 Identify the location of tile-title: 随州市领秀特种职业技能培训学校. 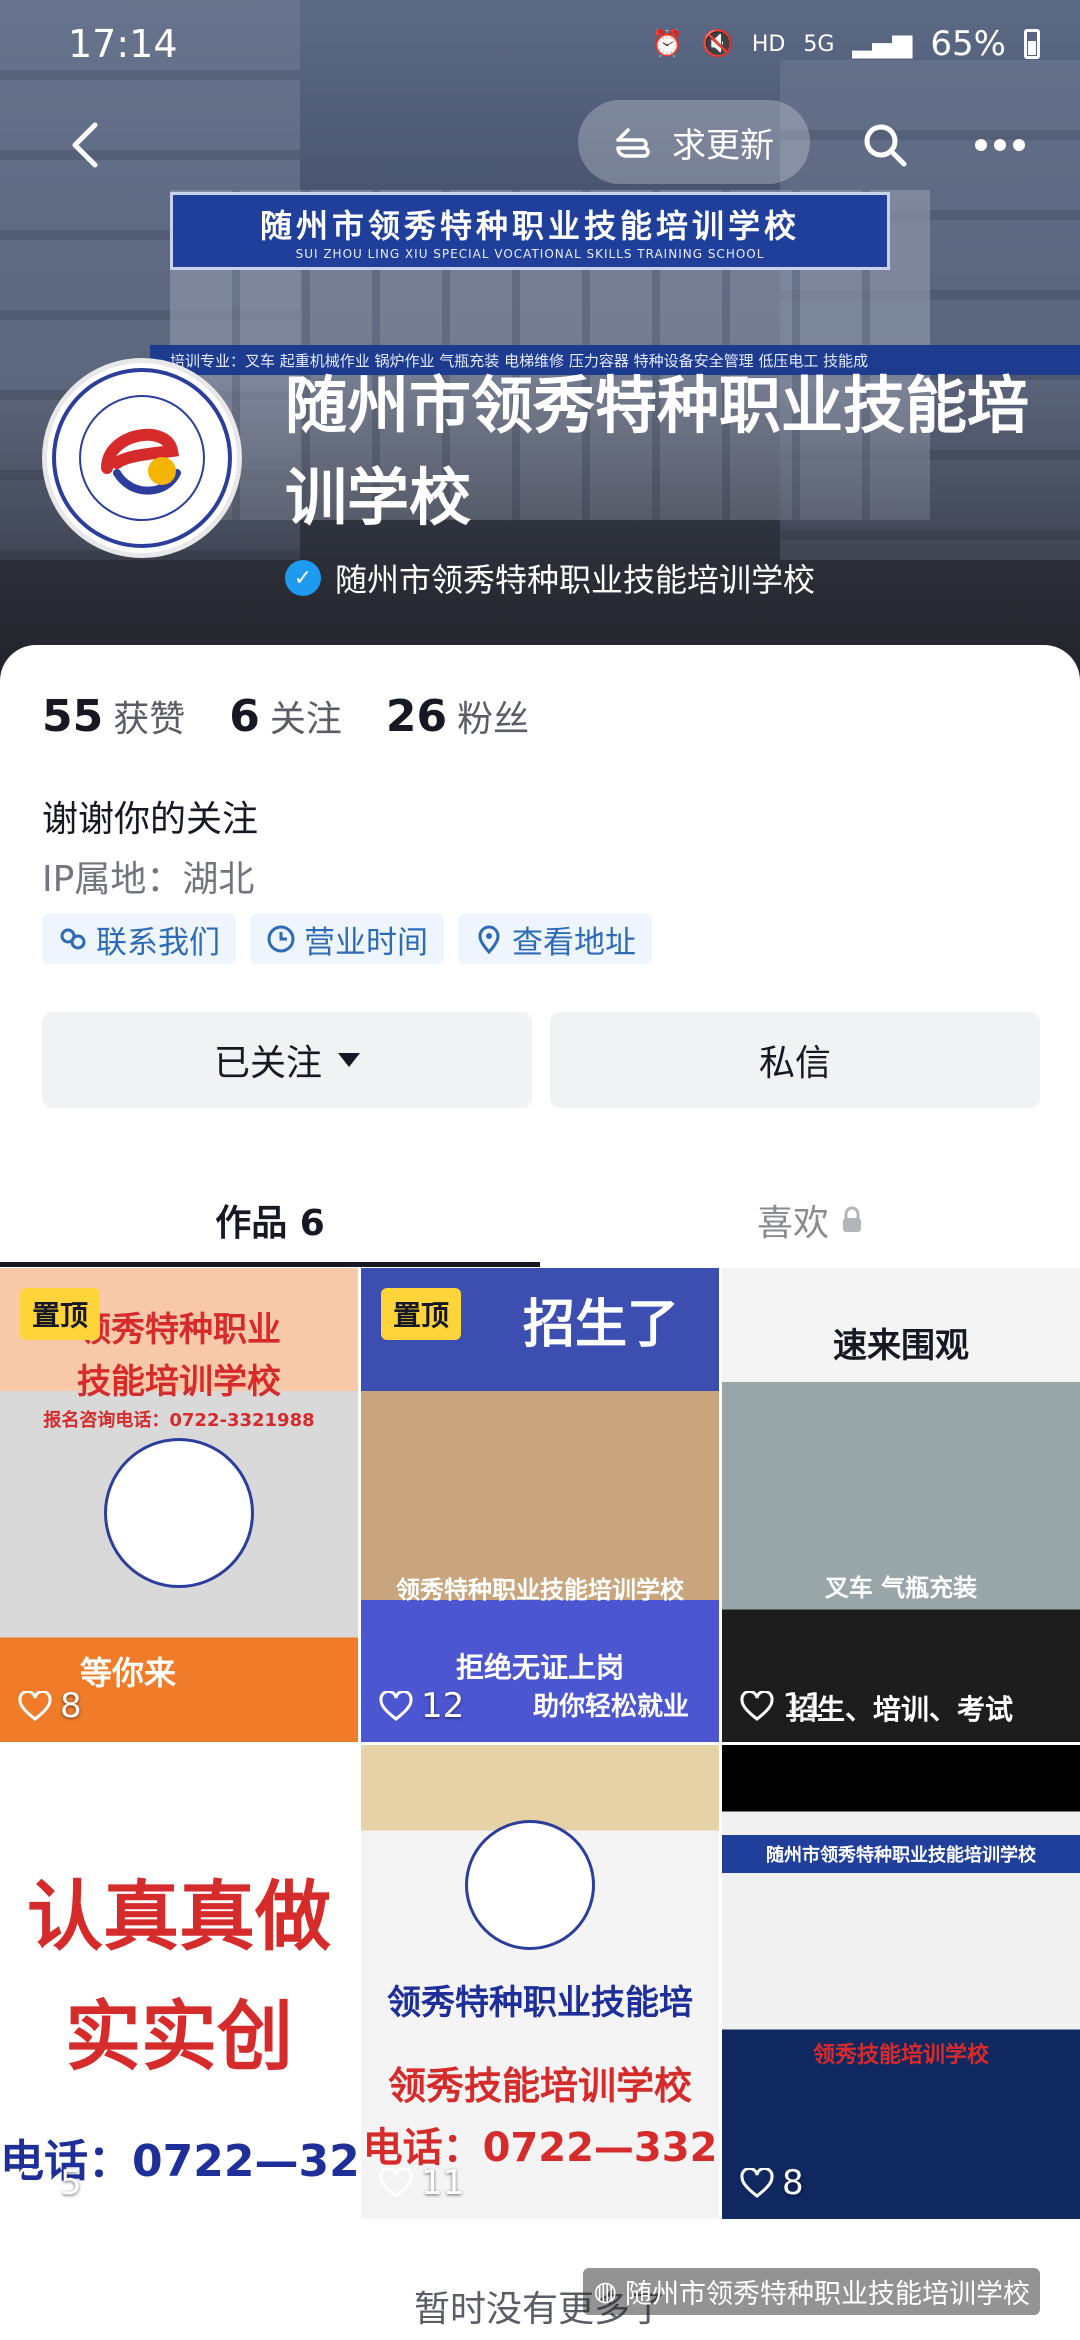
(901, 1854).